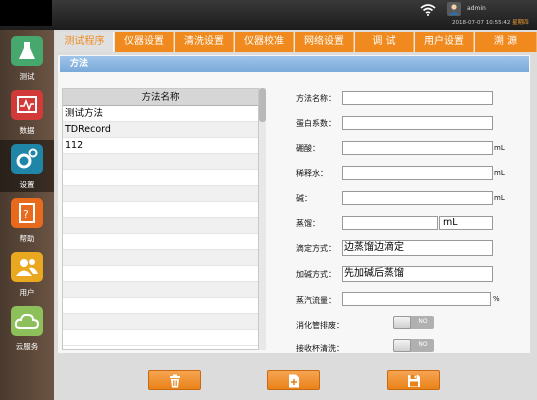  What do you see at coordinates (413, 322) in the screenshot?
I see `digest-tube-drain-toggle: NO` at bounding box center [413, 322].